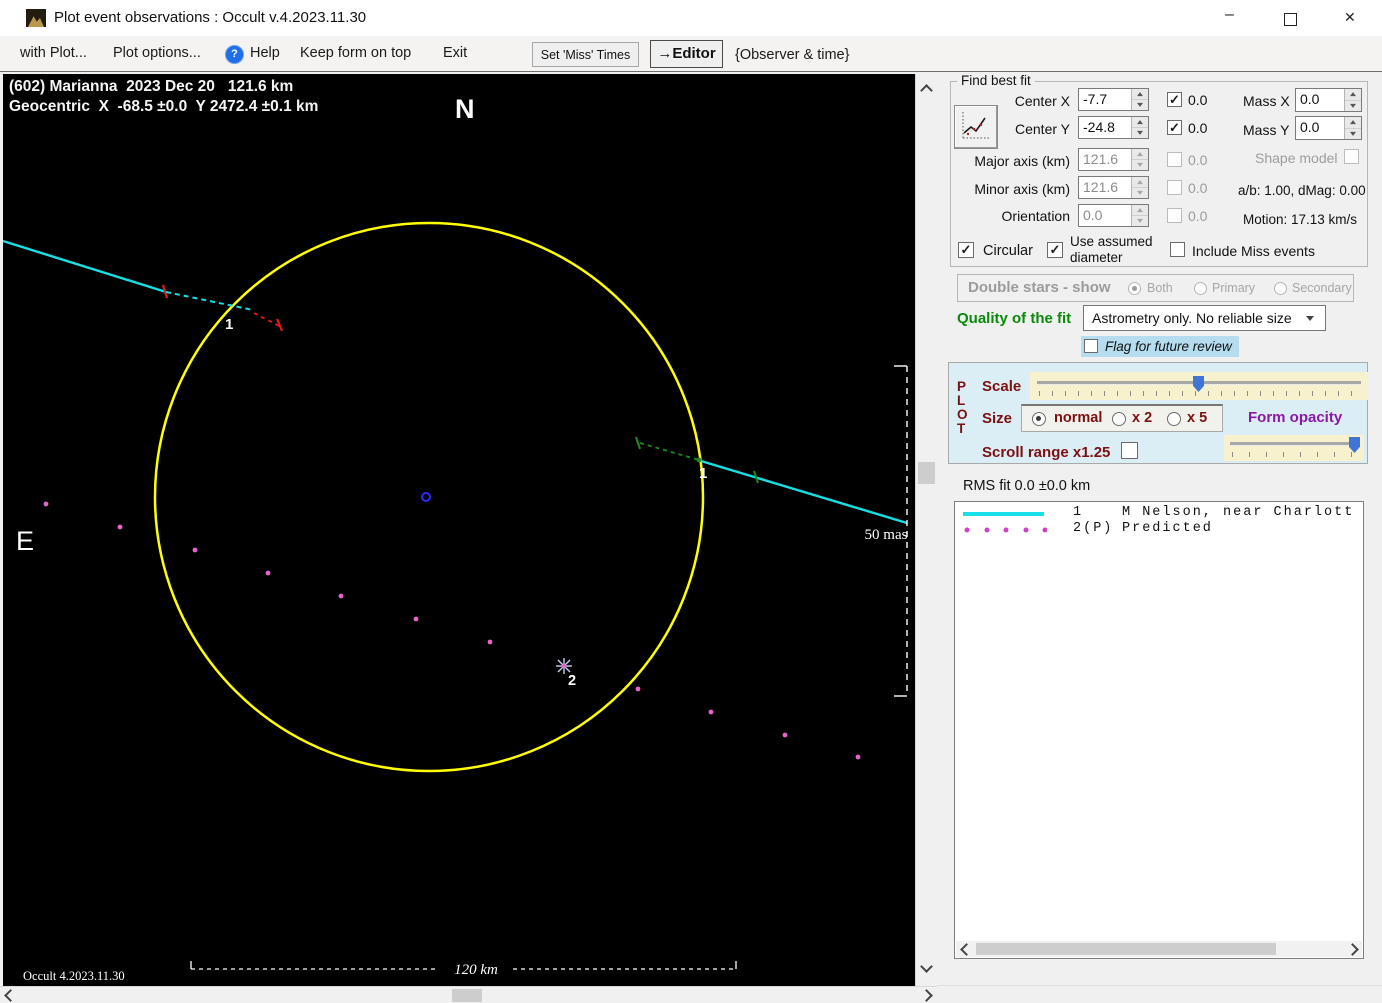 Image resolution: width=1382 pixels, height=1003 pixels. I want to click on center-x-down, so click(1140, 105).